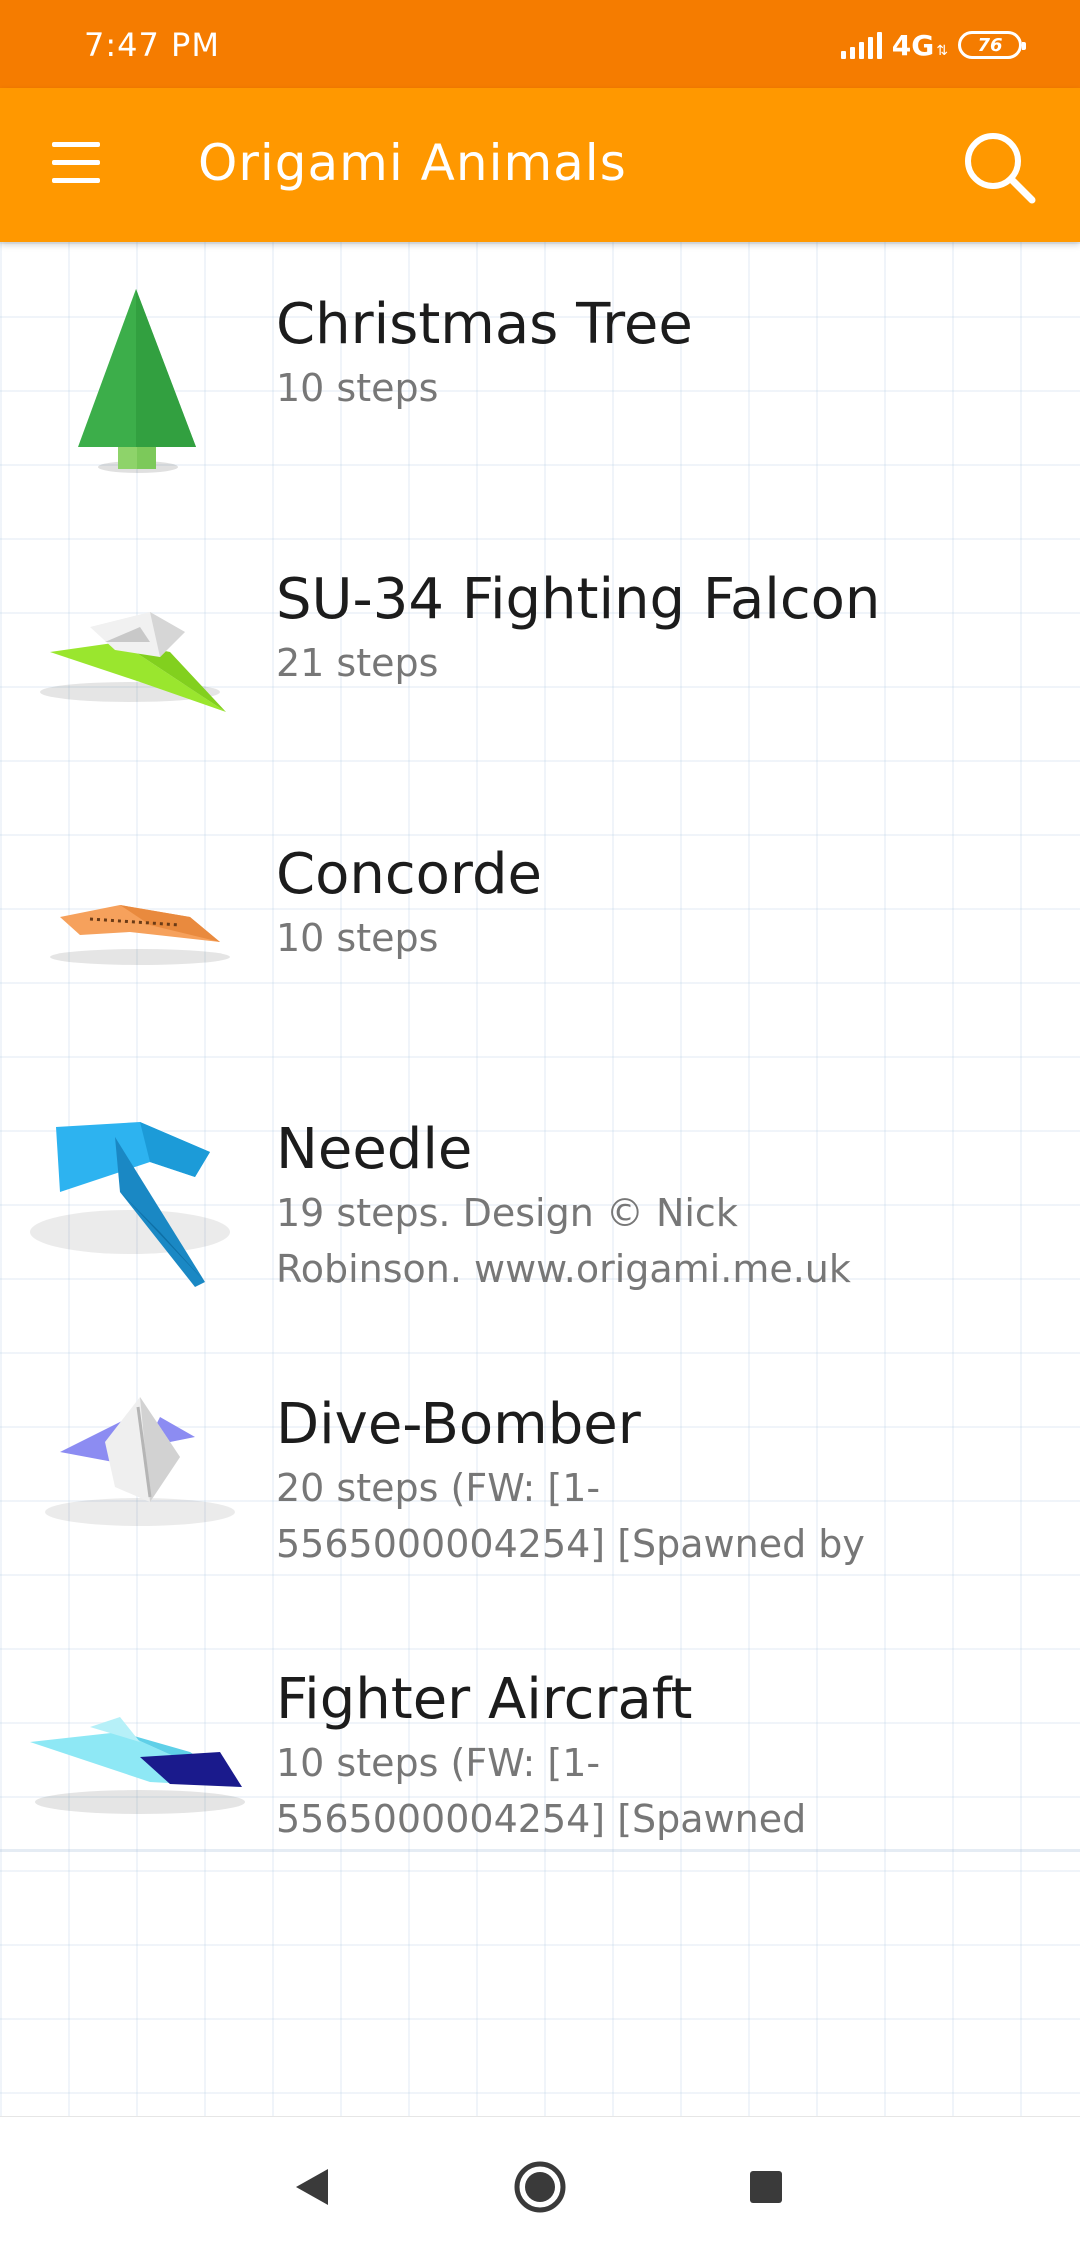 The width and height of the screenshot is (1080, 2247). Describe the element at coordinates (913, 45) in the screenshot. I see `network-label: 4G` at that location.